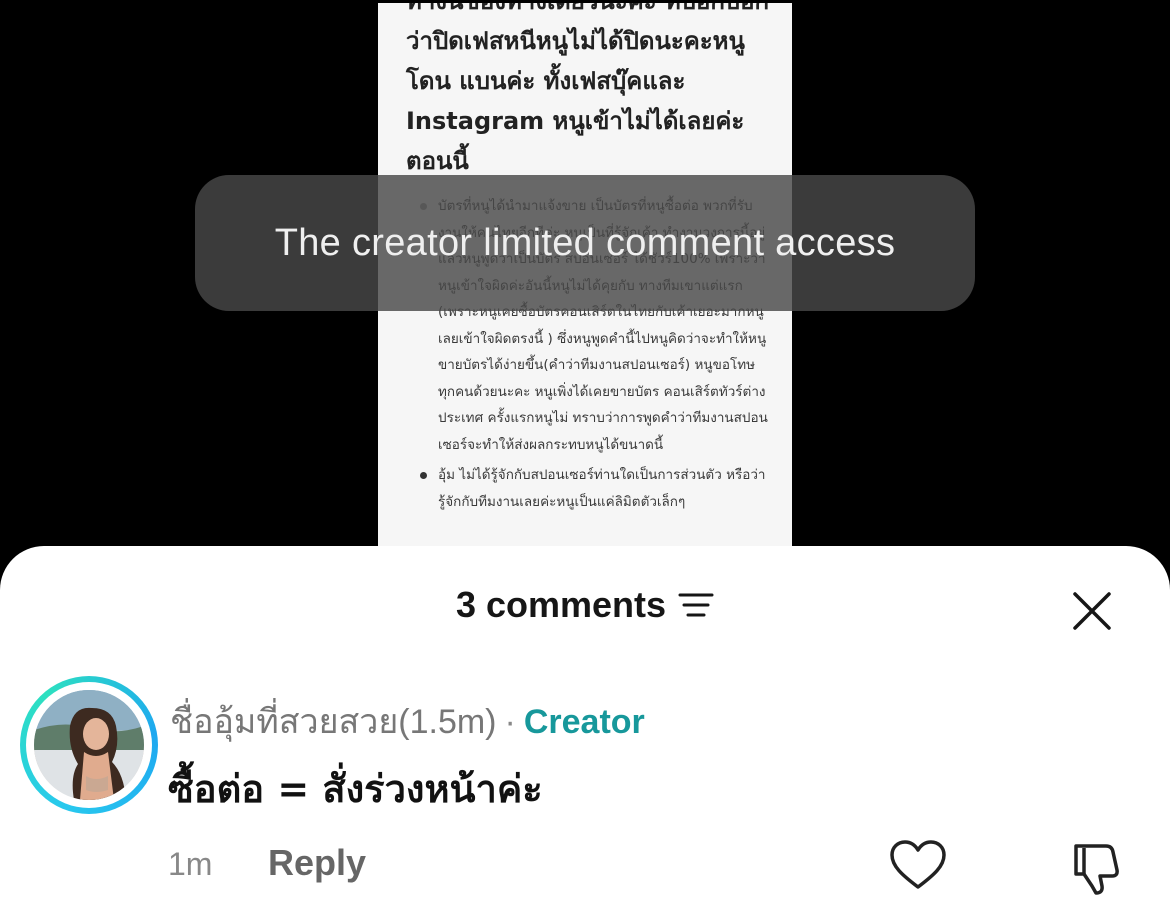  I want to click on dislike-button, so click(1098, 866).